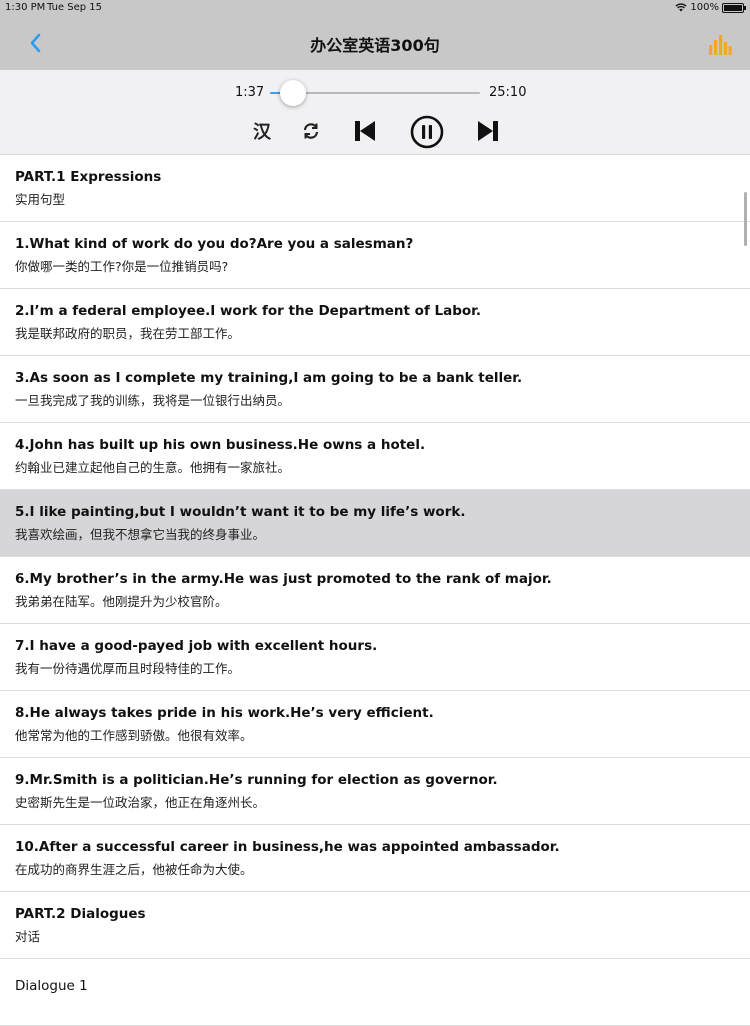 This screenshot has width=750, height=1026. What do you see at coordinates (293, 93) in the screenshot?
I see `slider-thumb` at bounding box center [293, 93].